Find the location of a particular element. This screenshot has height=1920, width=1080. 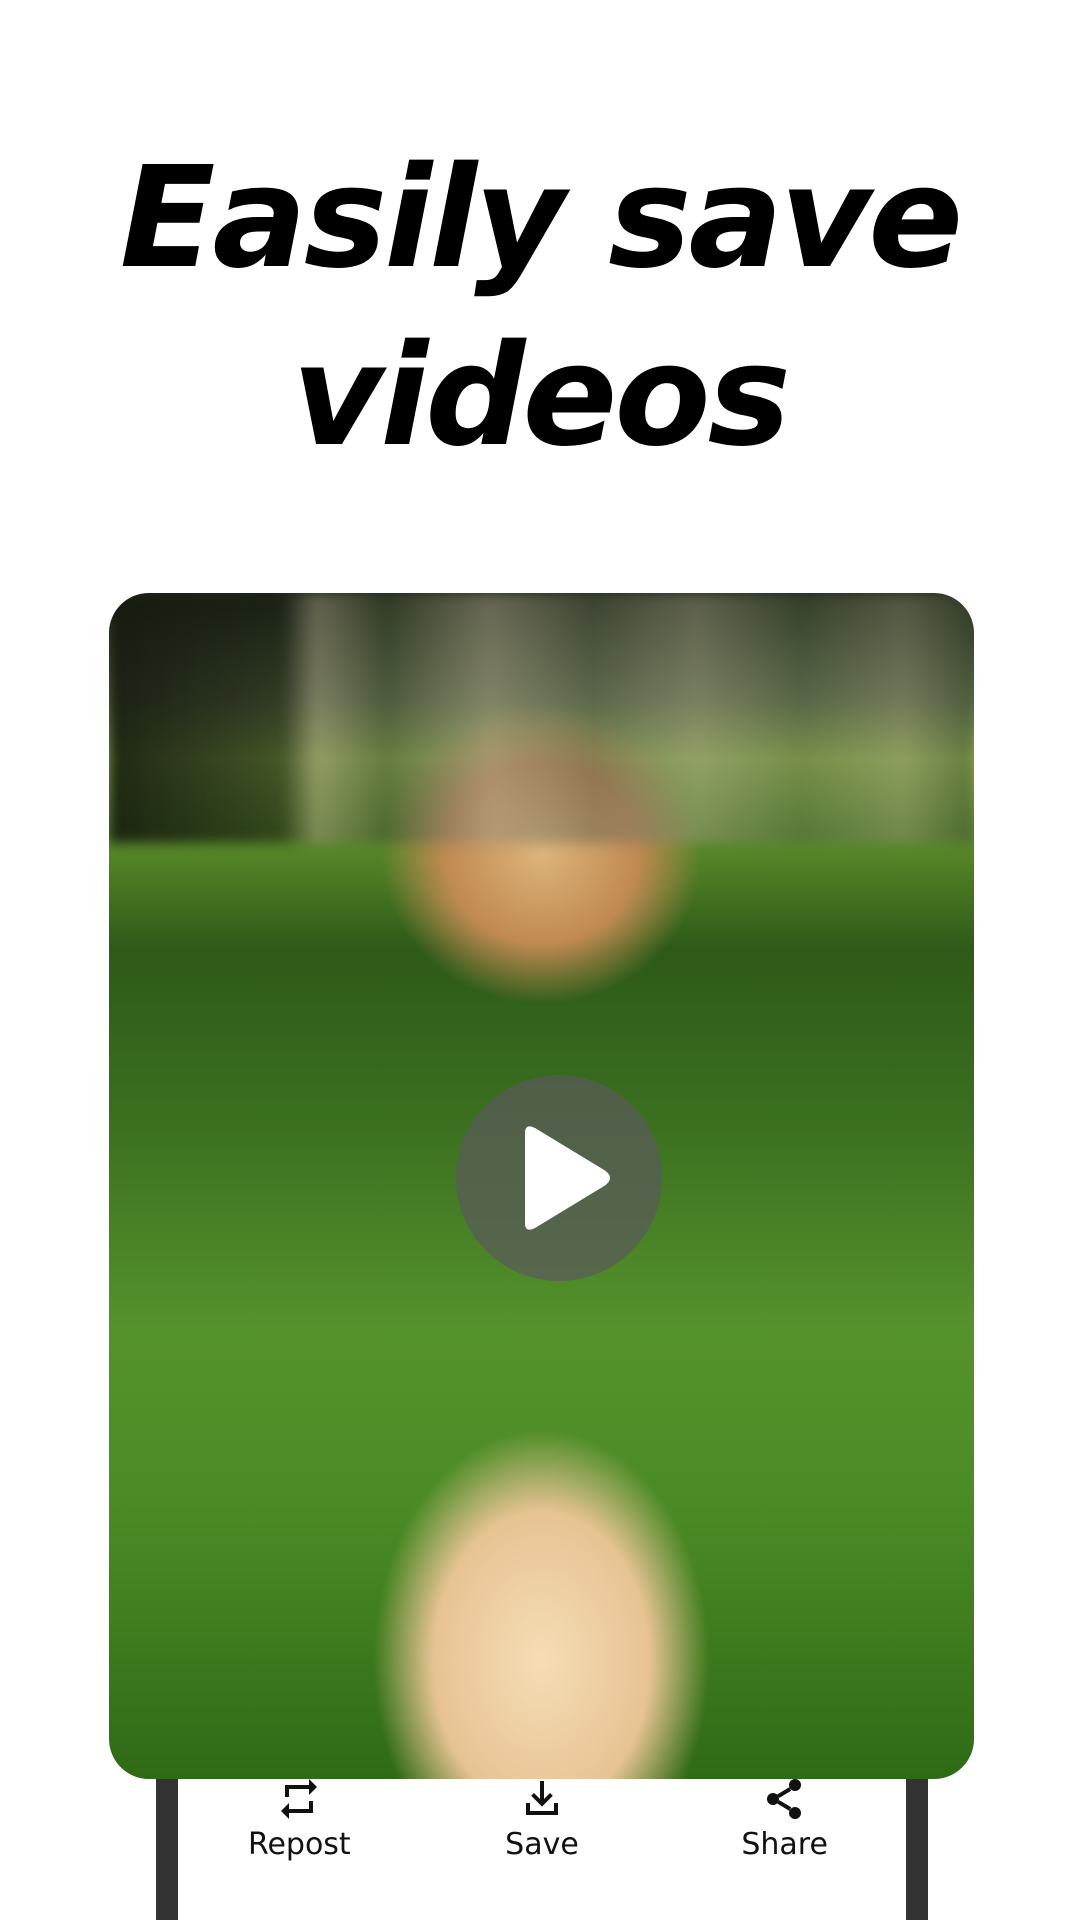

repost-label: Repost is located at coordinates (299, 1844).